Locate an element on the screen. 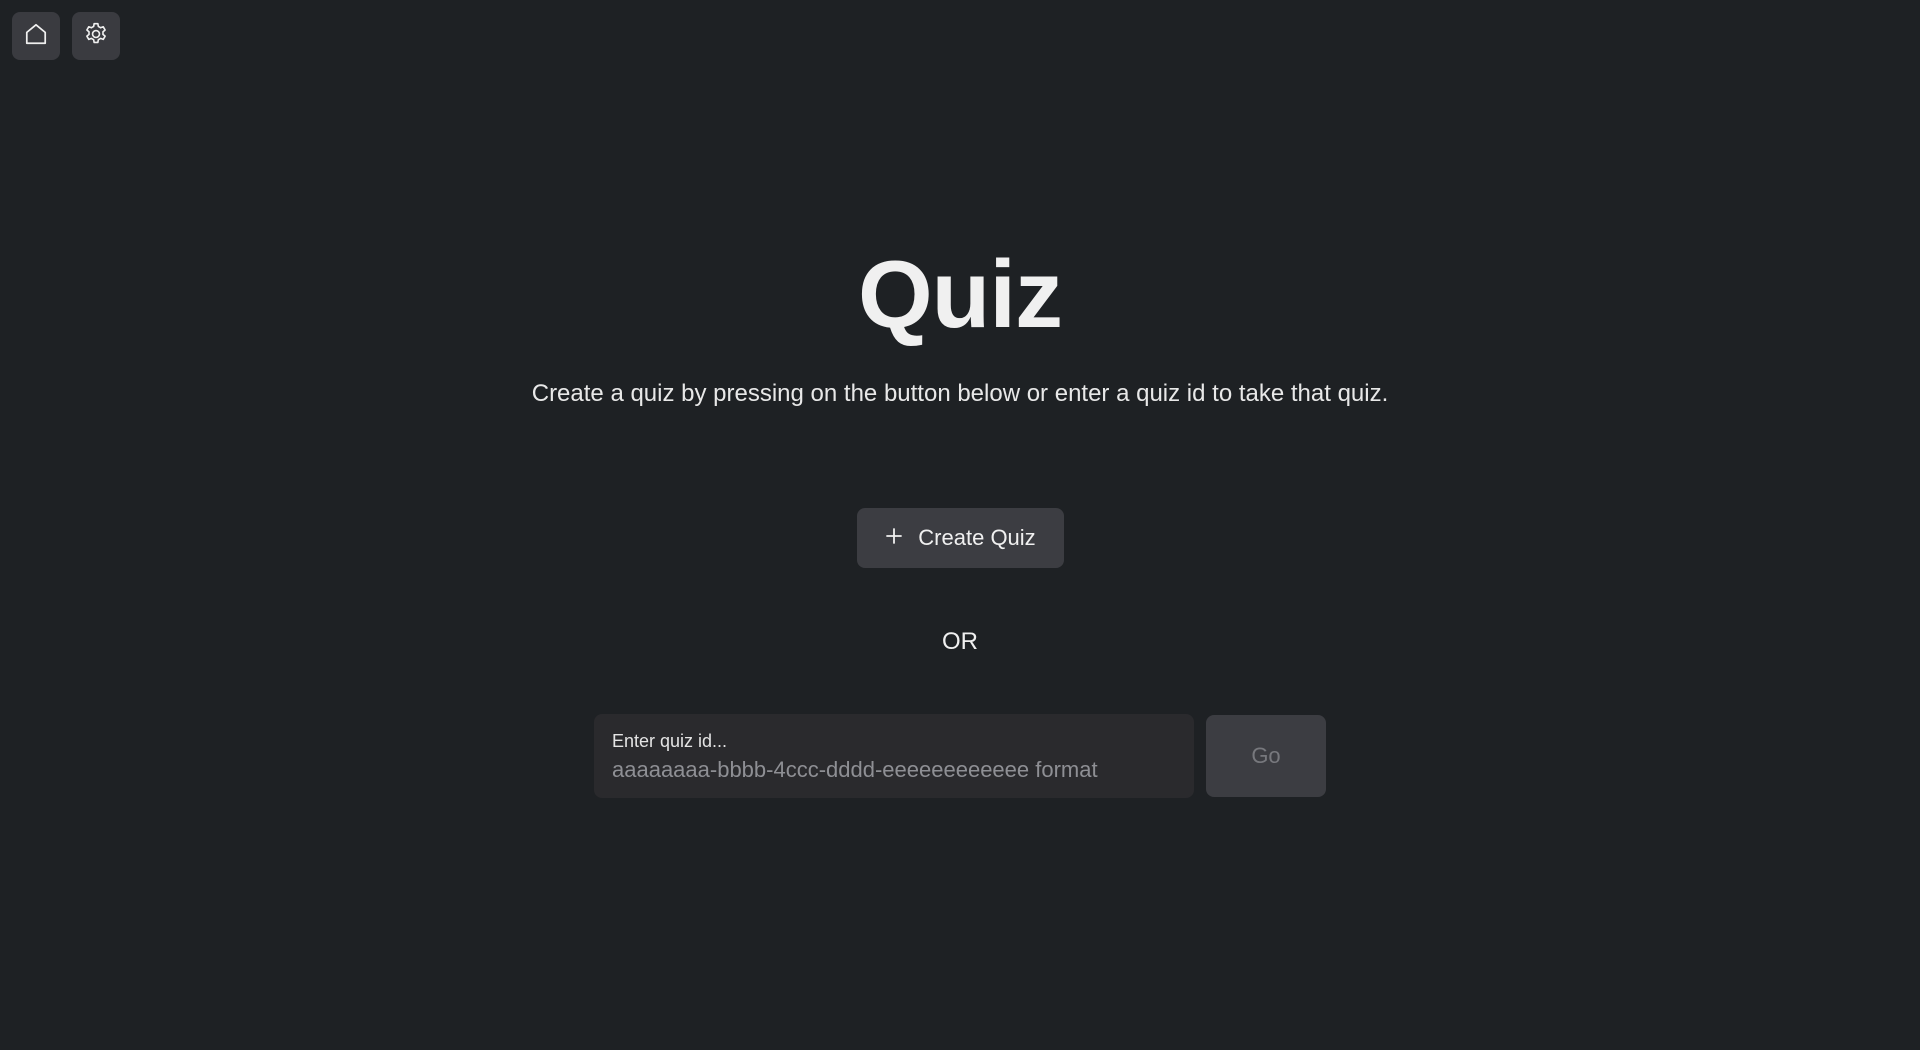 The image size is (1920, 1050). go-button: Go is located at coordinates (1266, 756).